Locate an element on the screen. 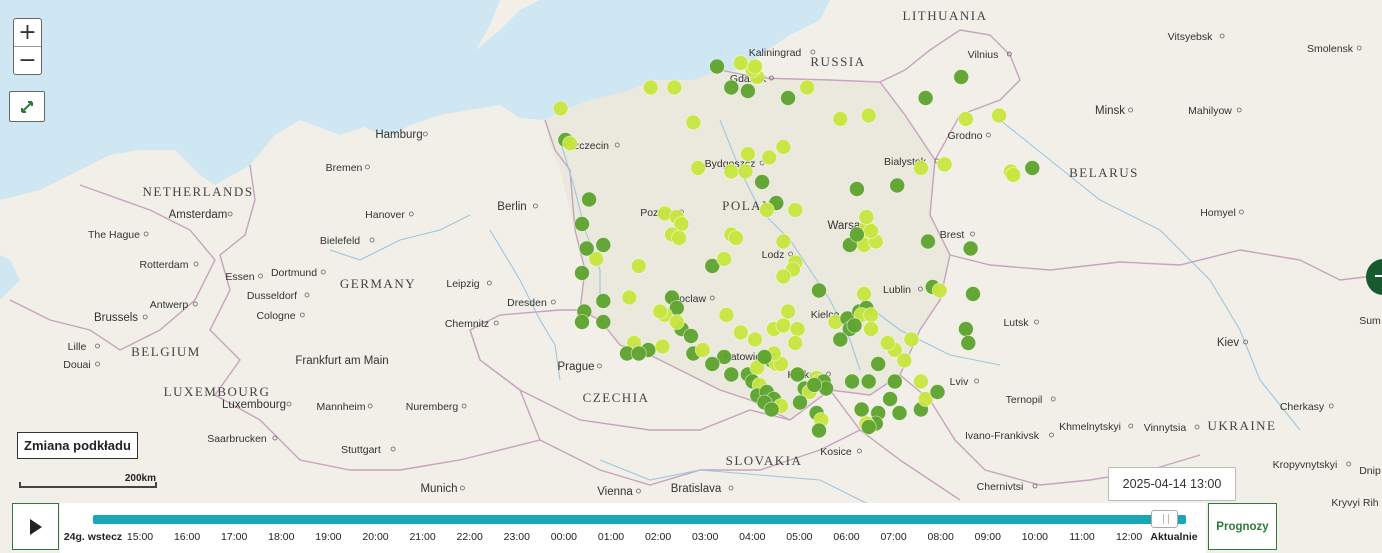 This screenshot has width=1382, height=553. timeline-slider-handle is located at coordinates (1165, 519).